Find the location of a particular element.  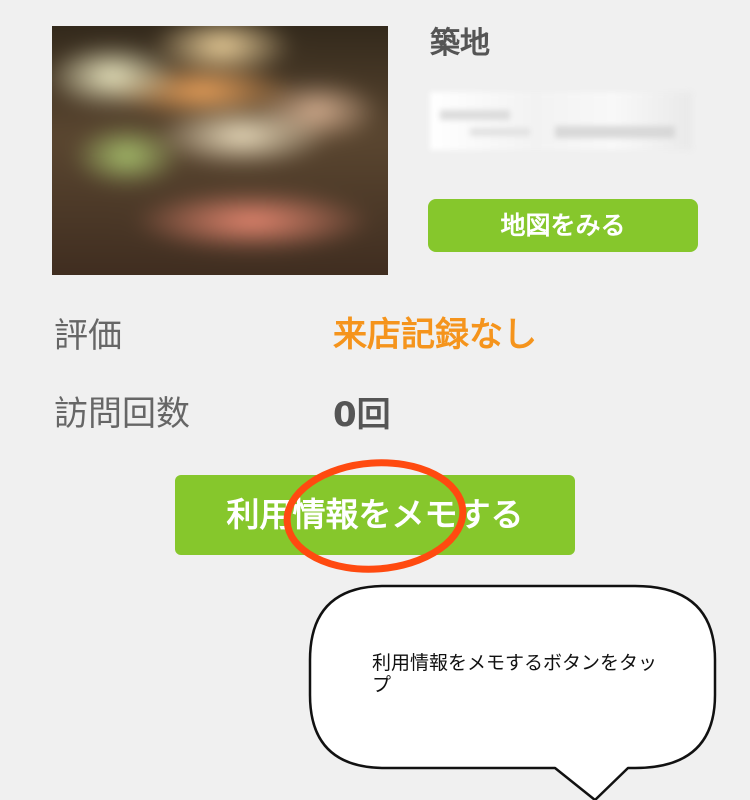

visit-count-value: 0回 is located at coordinates (362, 415).